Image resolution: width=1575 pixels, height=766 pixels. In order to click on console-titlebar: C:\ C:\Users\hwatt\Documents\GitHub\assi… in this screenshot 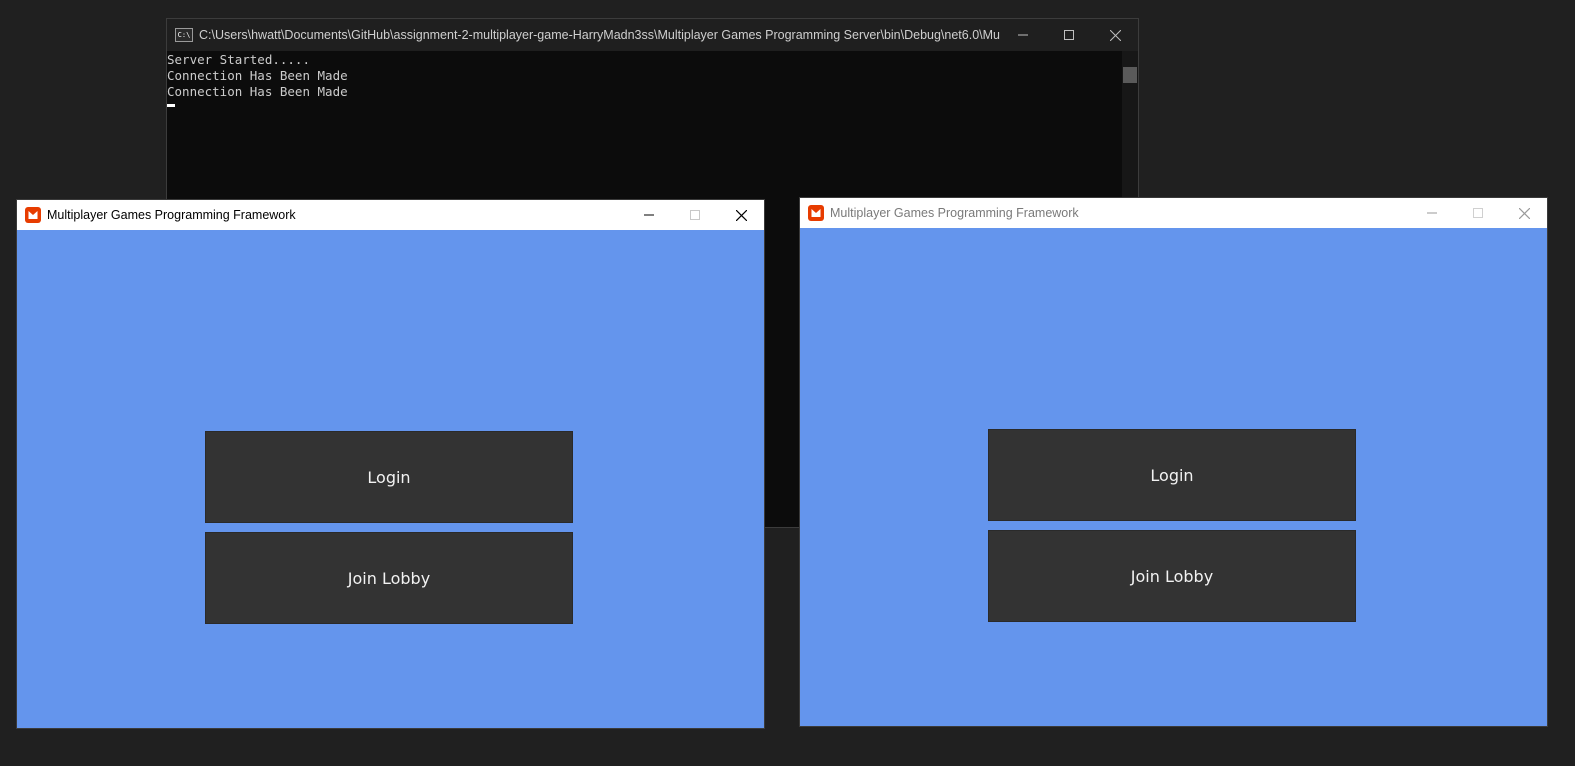, I will do `click(652, 35)`.